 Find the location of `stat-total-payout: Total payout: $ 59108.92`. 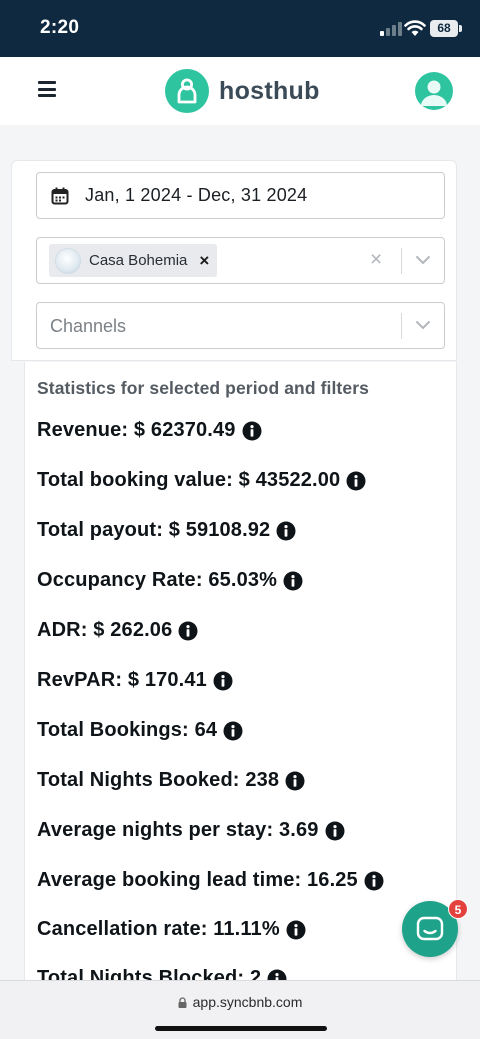

stat-total-payout: Total payout: $ 59108.92 is located at coordinates (166, 530).